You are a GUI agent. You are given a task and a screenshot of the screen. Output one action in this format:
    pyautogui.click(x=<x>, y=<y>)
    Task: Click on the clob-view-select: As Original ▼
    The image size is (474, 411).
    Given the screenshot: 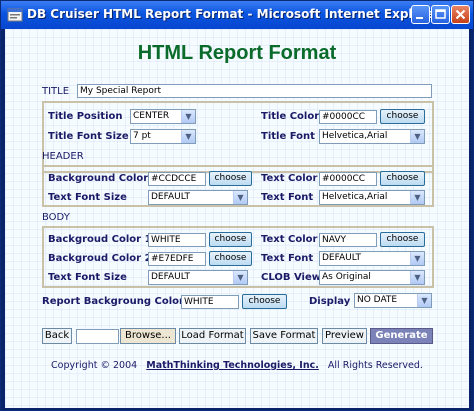 What is the action you would take?
    pyautogui.click(x=372, y=277)
    